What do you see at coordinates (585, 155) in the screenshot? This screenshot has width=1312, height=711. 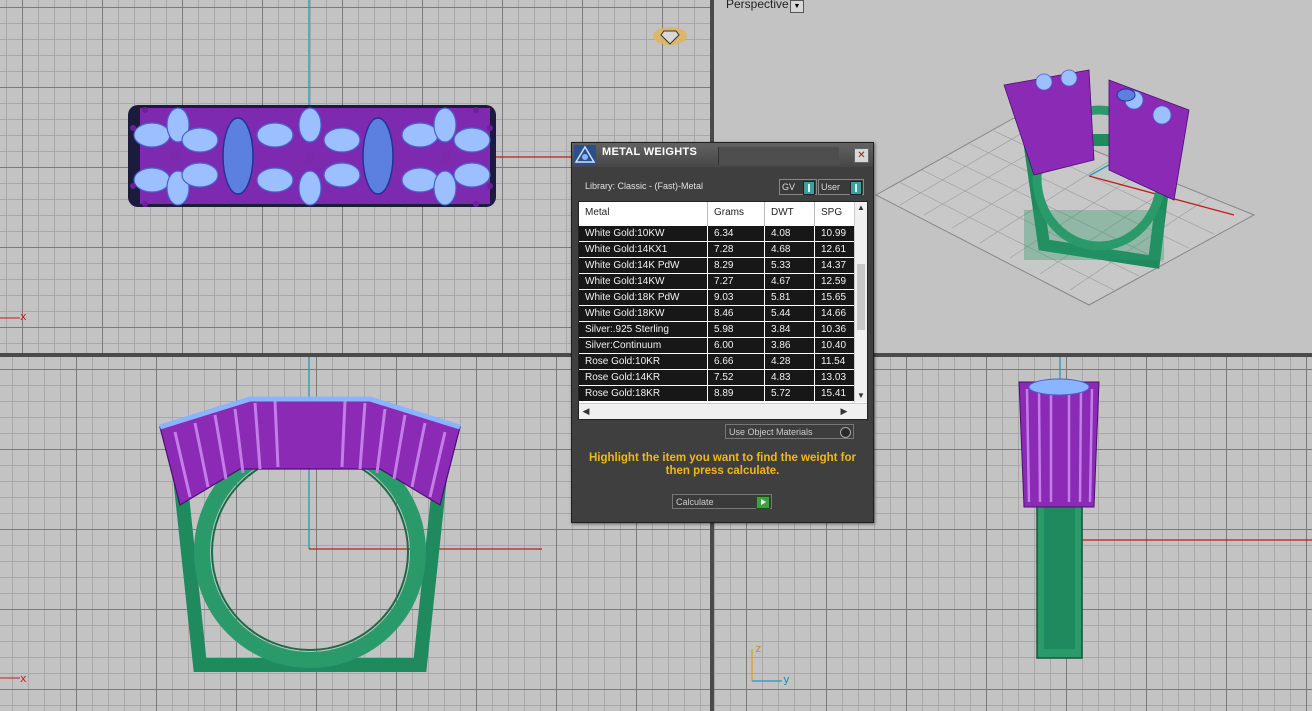 I see `app-logo-icon` at bounding box center [585, 155].